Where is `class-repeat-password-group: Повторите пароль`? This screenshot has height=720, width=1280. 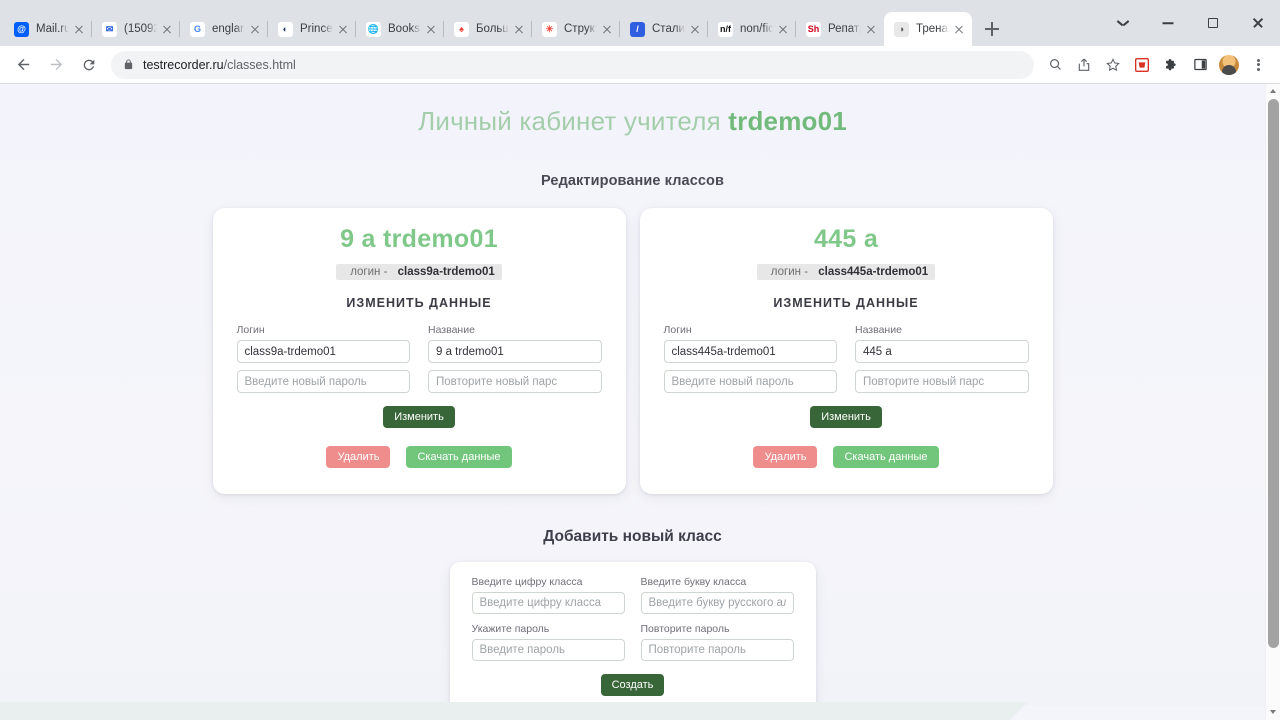
class-repeat-password-group: Повторите пароль is located at coordinates (717, 642).